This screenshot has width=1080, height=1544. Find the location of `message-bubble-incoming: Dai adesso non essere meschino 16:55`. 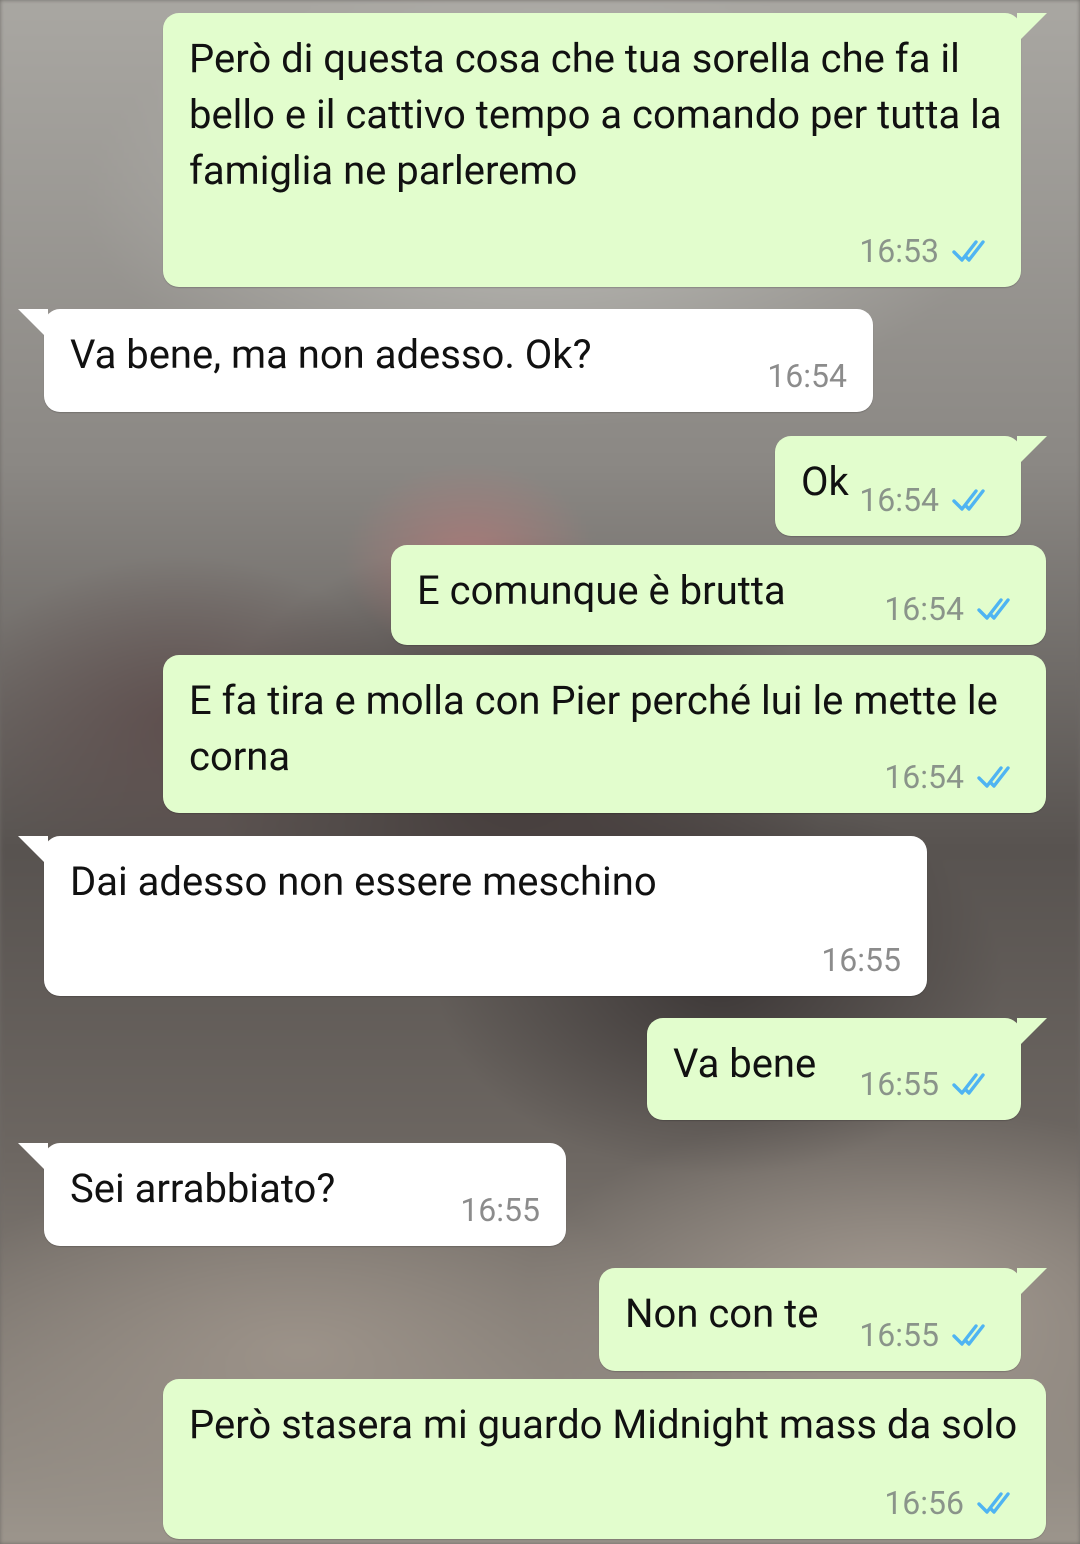

message-bubble-incoming: Dai adesso non essere meschino 16:55 is located at coordinates (472, 916).